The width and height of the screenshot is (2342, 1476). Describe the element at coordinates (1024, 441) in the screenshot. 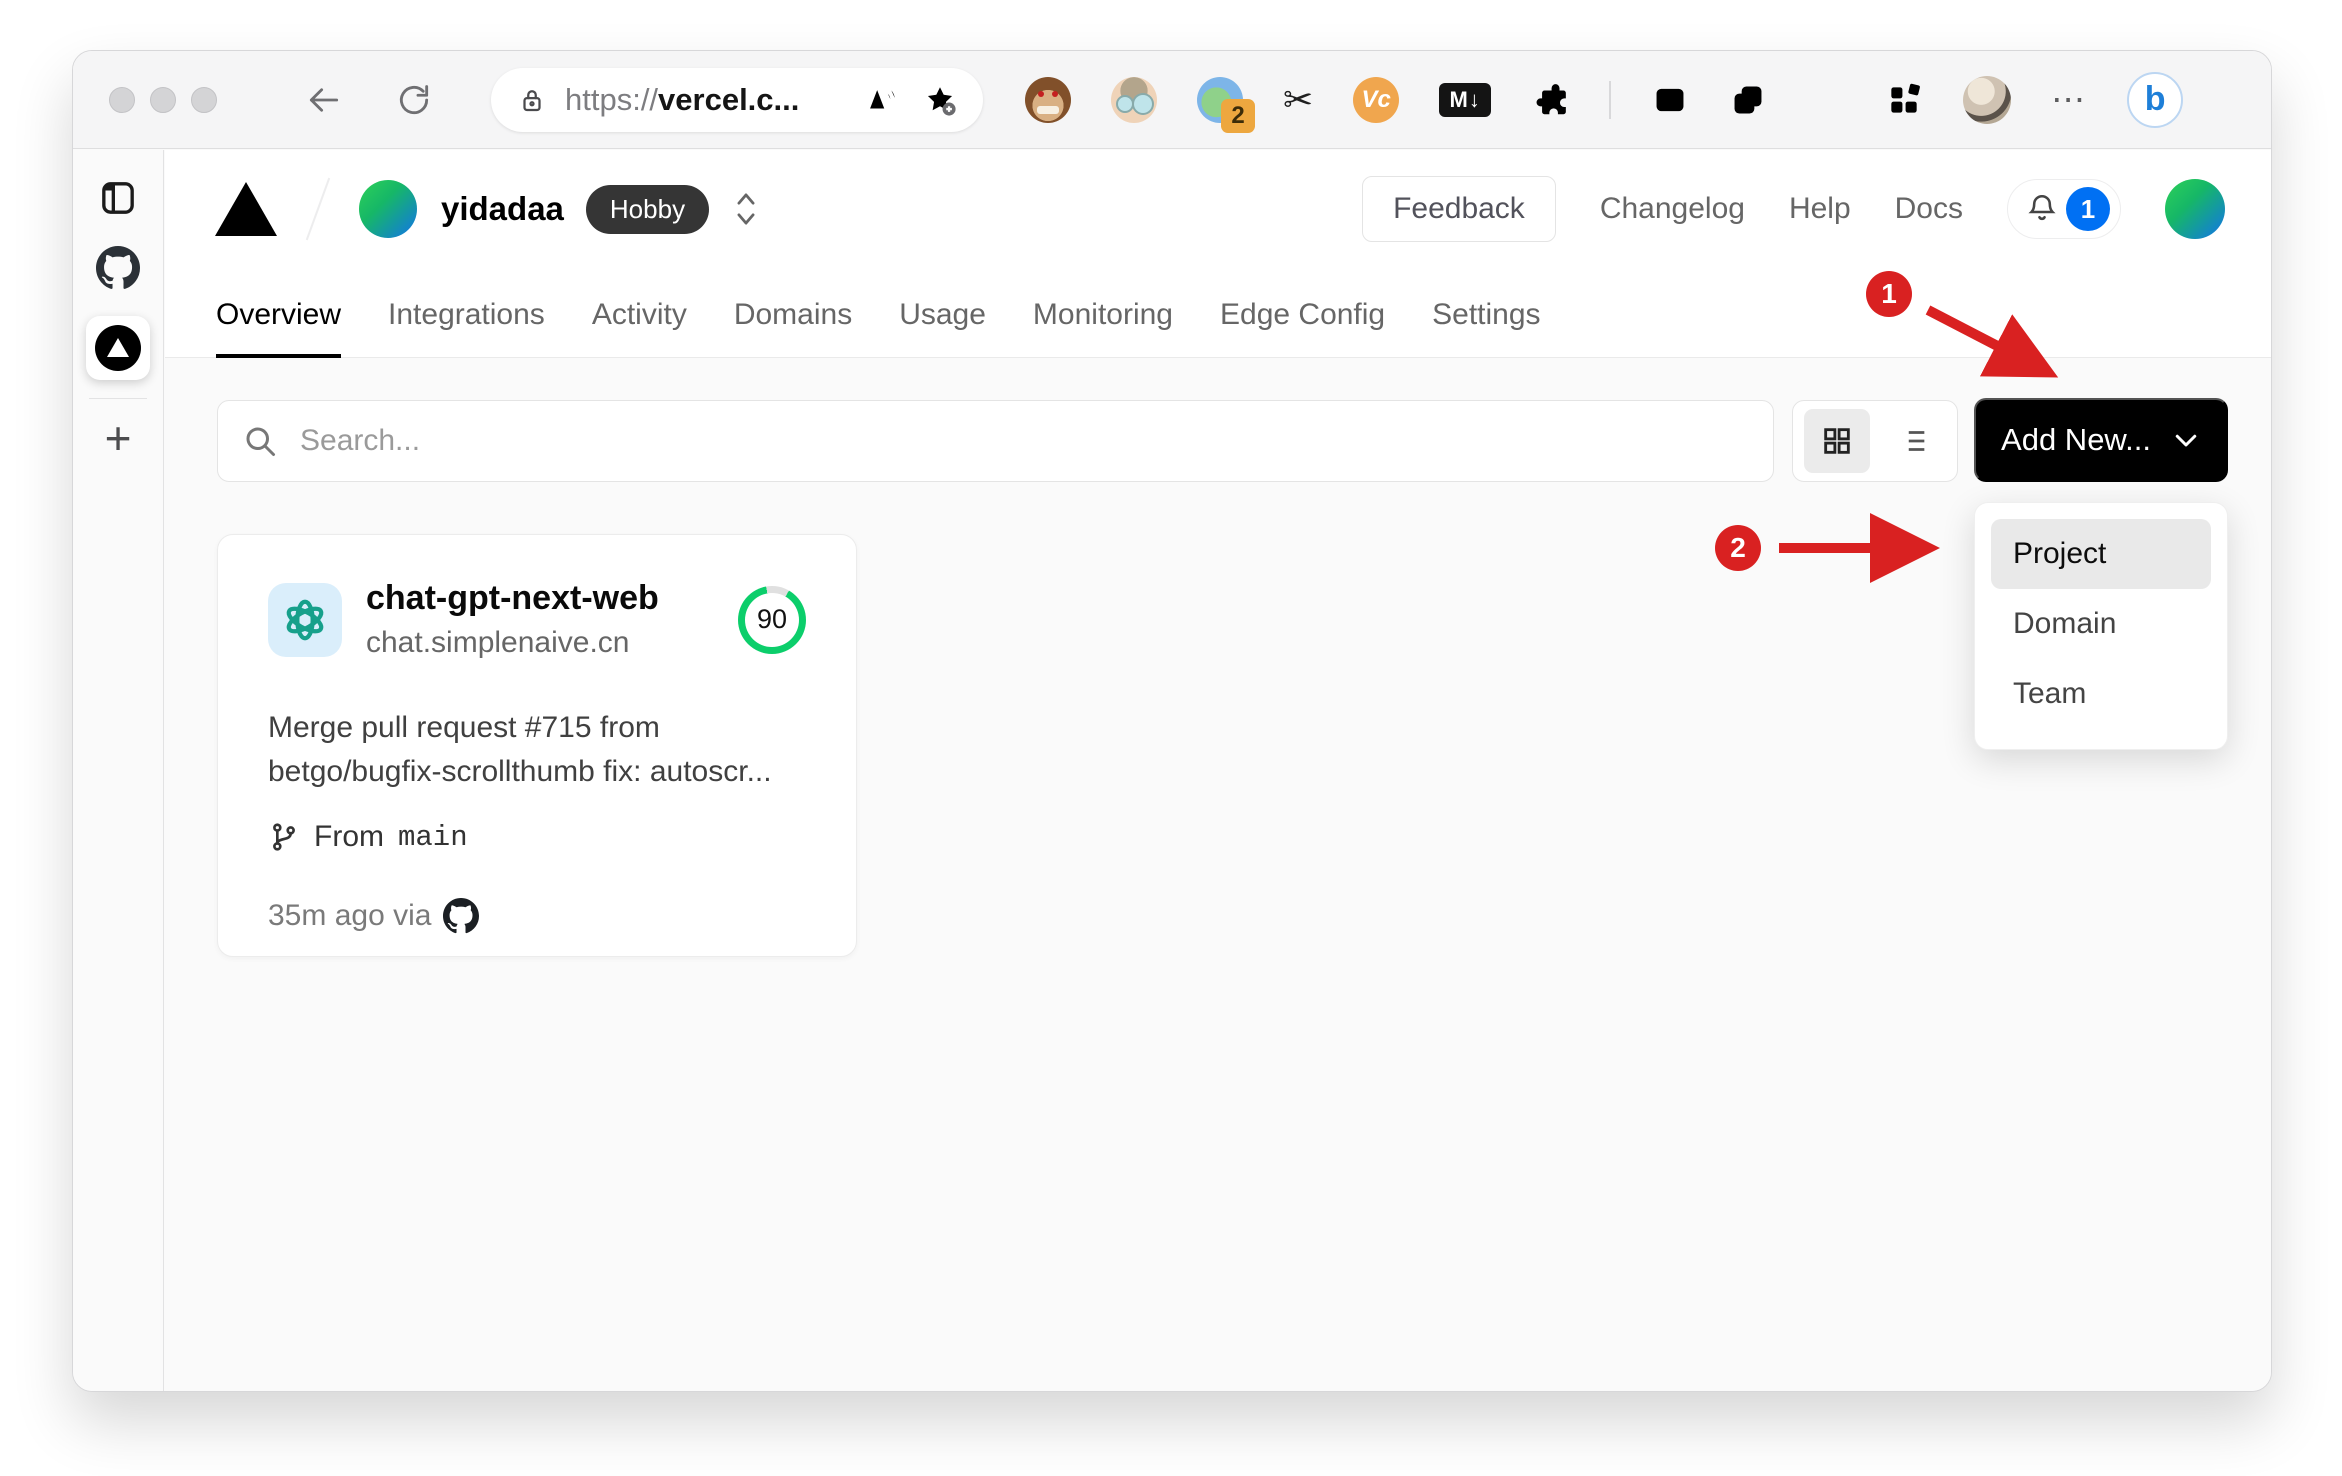

I see `search-input` at that location.